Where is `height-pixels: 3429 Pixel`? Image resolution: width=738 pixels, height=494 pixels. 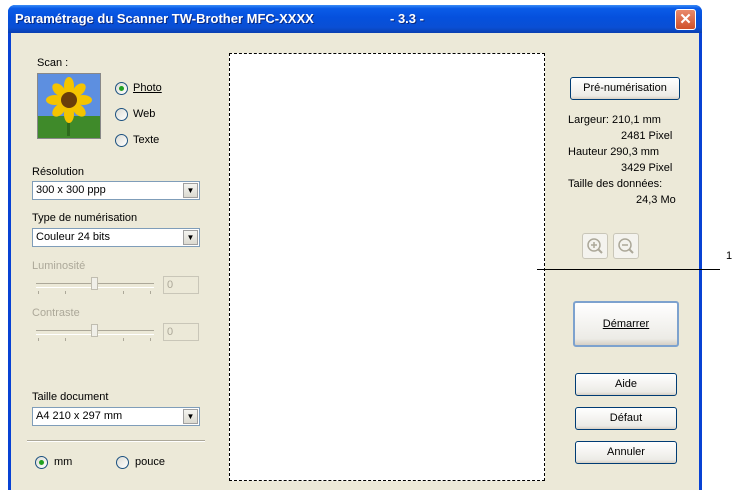 height-pixels: 3429 Pixel is located at coordinates (647, 168).